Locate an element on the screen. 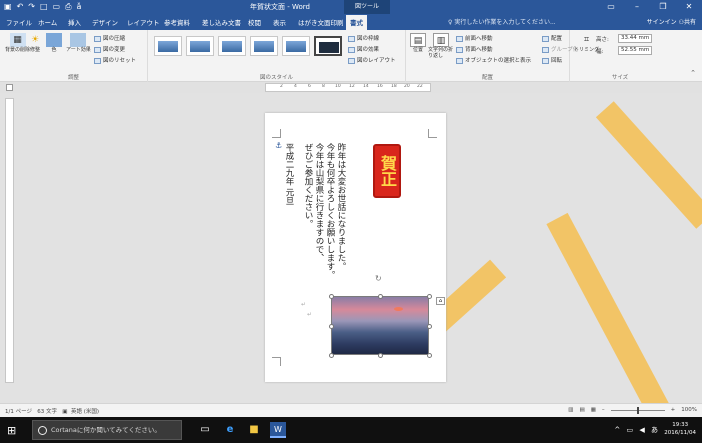 The height and width of the screenshot is (443, 702). web-layout-icon: ▦ is located at coordinates (593, 410).